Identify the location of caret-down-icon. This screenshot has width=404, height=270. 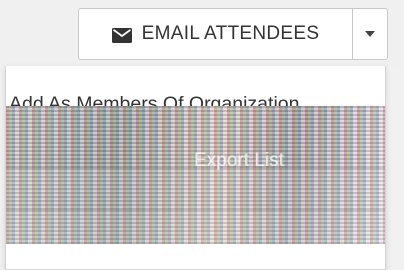
(370, 34).